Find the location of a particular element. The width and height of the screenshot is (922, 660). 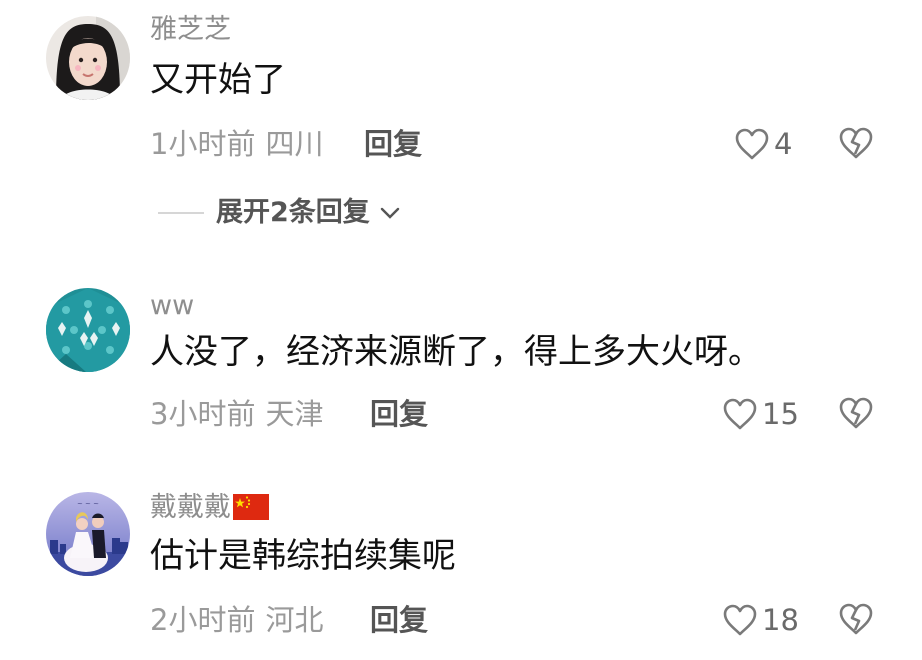

comment-time: 1小时前 is located at coordinates (203, 144).